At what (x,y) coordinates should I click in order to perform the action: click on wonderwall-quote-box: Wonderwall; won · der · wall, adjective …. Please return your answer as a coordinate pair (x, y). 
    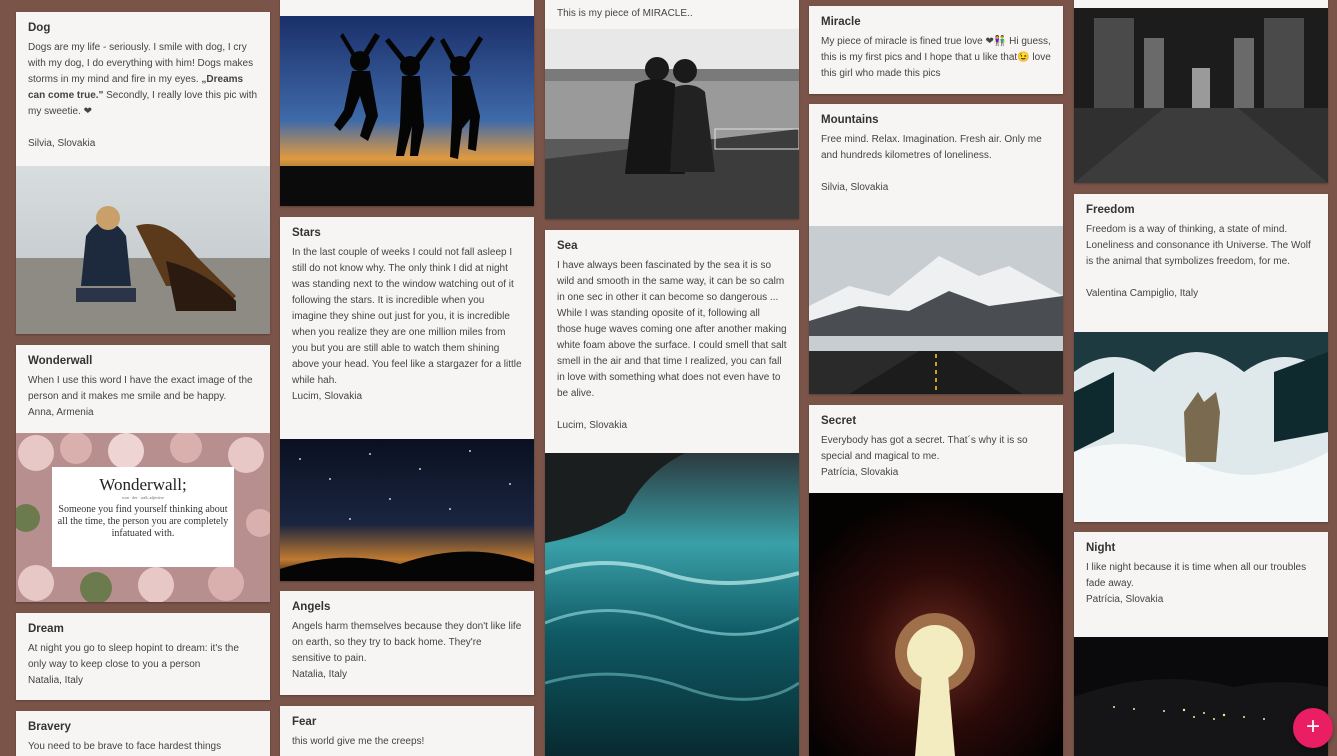
    Looking at the image, I should click on (143, 517).